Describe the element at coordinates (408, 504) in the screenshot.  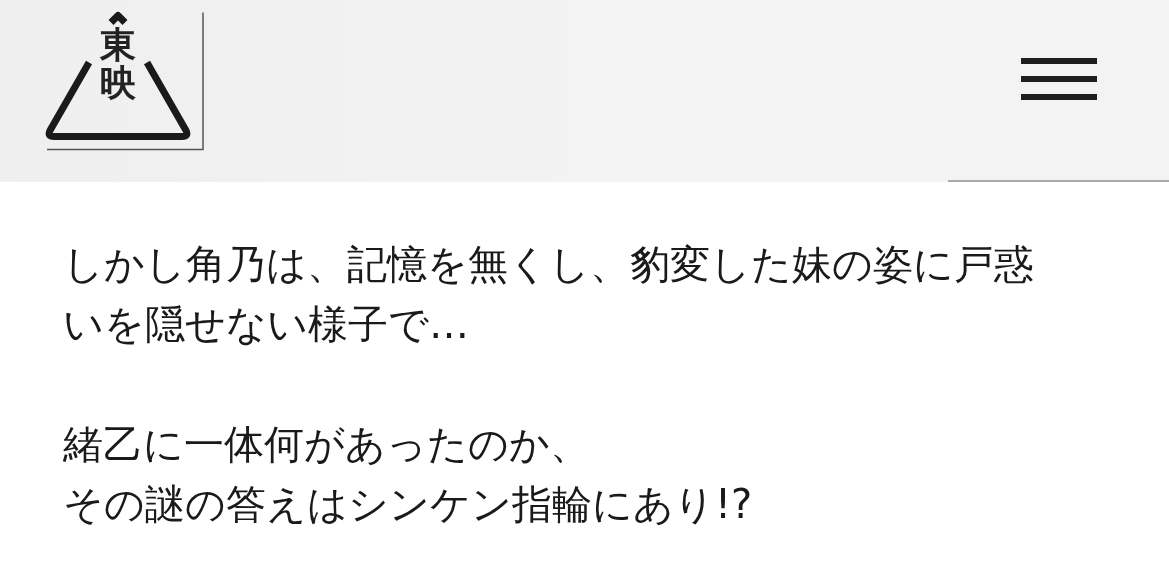
I see `text-line: その謎の答えはシンケン指輪にあり!?` at that location.